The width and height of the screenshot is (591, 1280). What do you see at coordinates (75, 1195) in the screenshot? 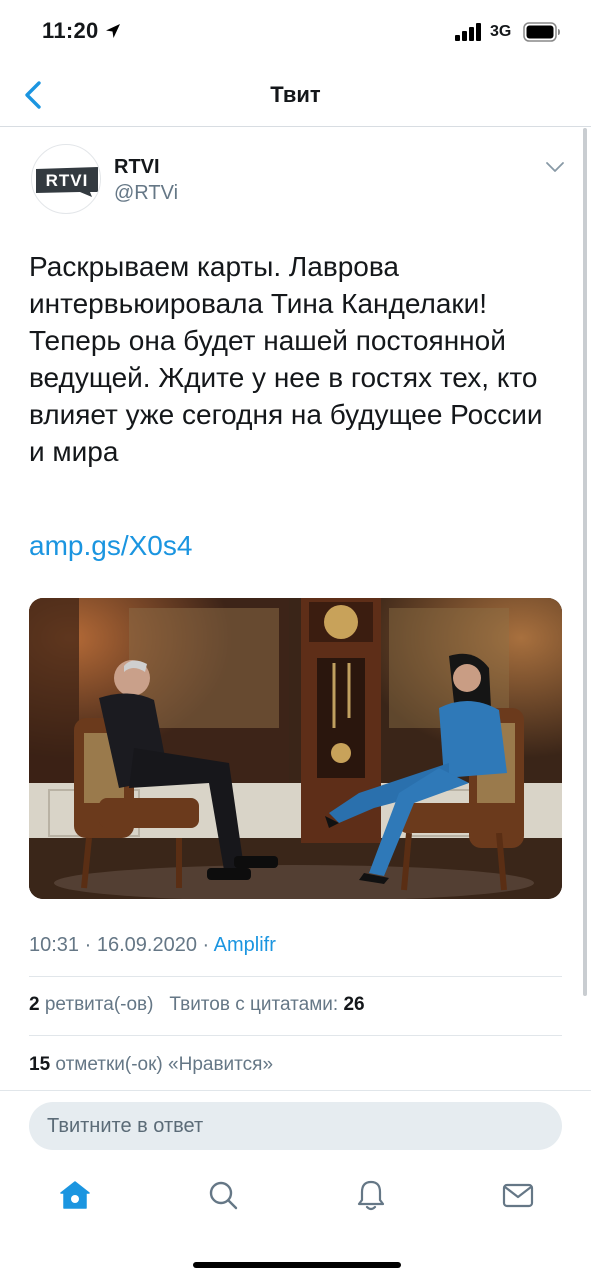
I see `home-icon` at bounding box center [75, 1195].